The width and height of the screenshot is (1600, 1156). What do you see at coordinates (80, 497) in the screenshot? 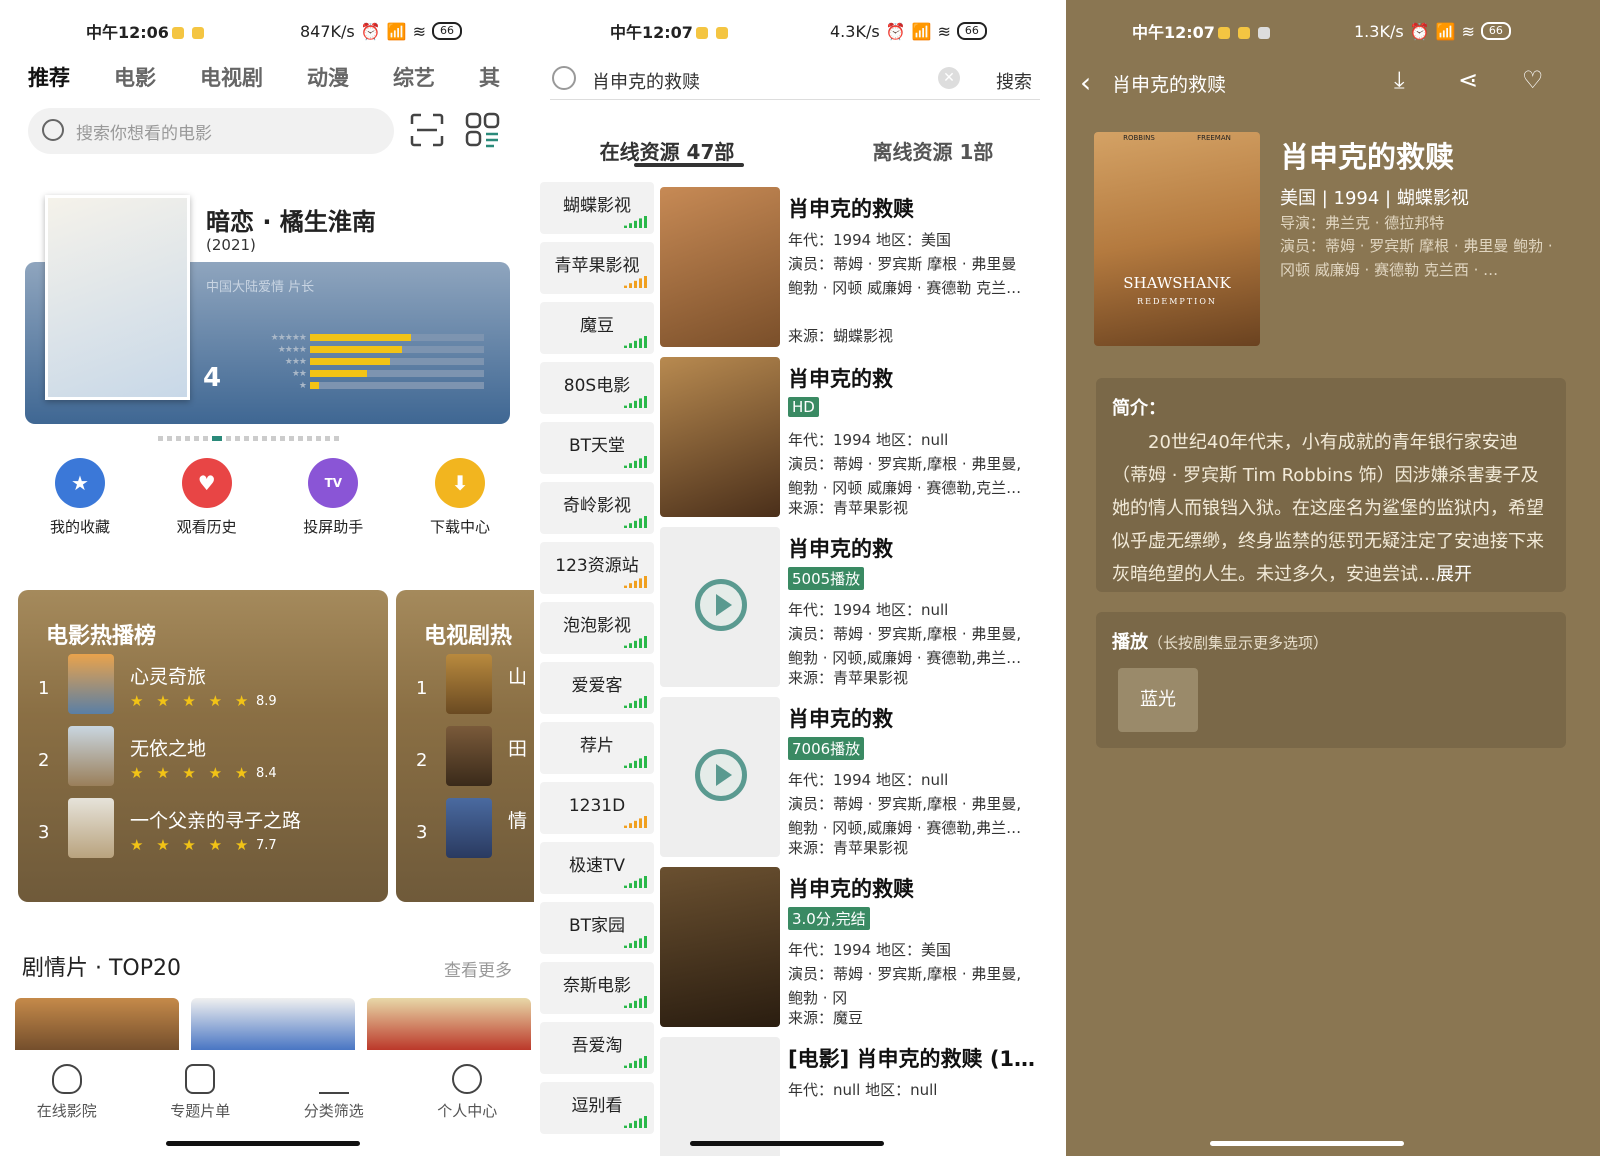
I see `favorites-button: ★ 我的收藏` at bounding box center [80, 497].